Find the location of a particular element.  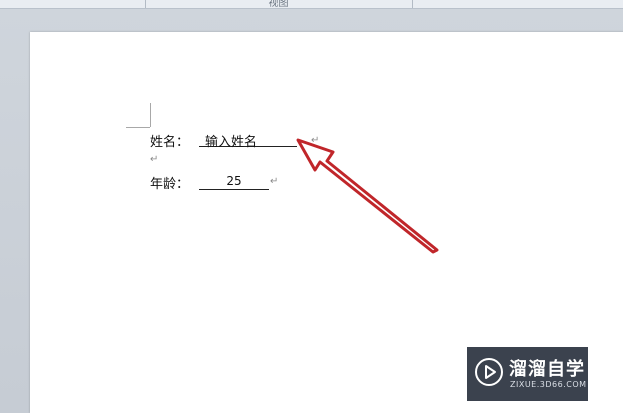

watermark-url: ZIXUE.3D66.COM is located at coordinates (548, 384).